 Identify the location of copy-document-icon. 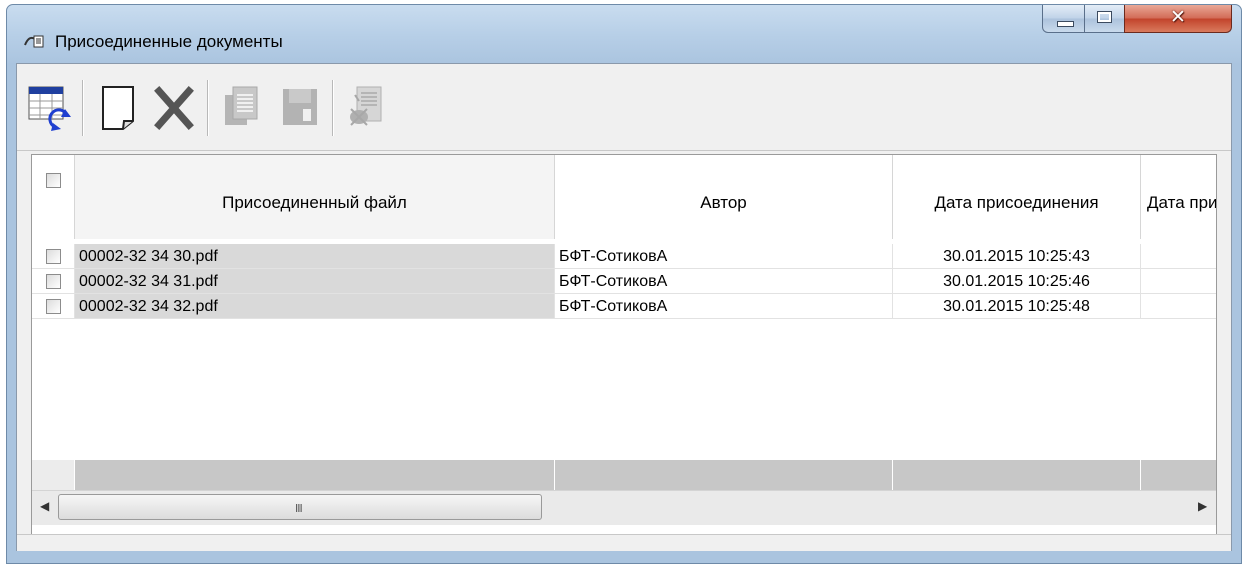
(241, 105).